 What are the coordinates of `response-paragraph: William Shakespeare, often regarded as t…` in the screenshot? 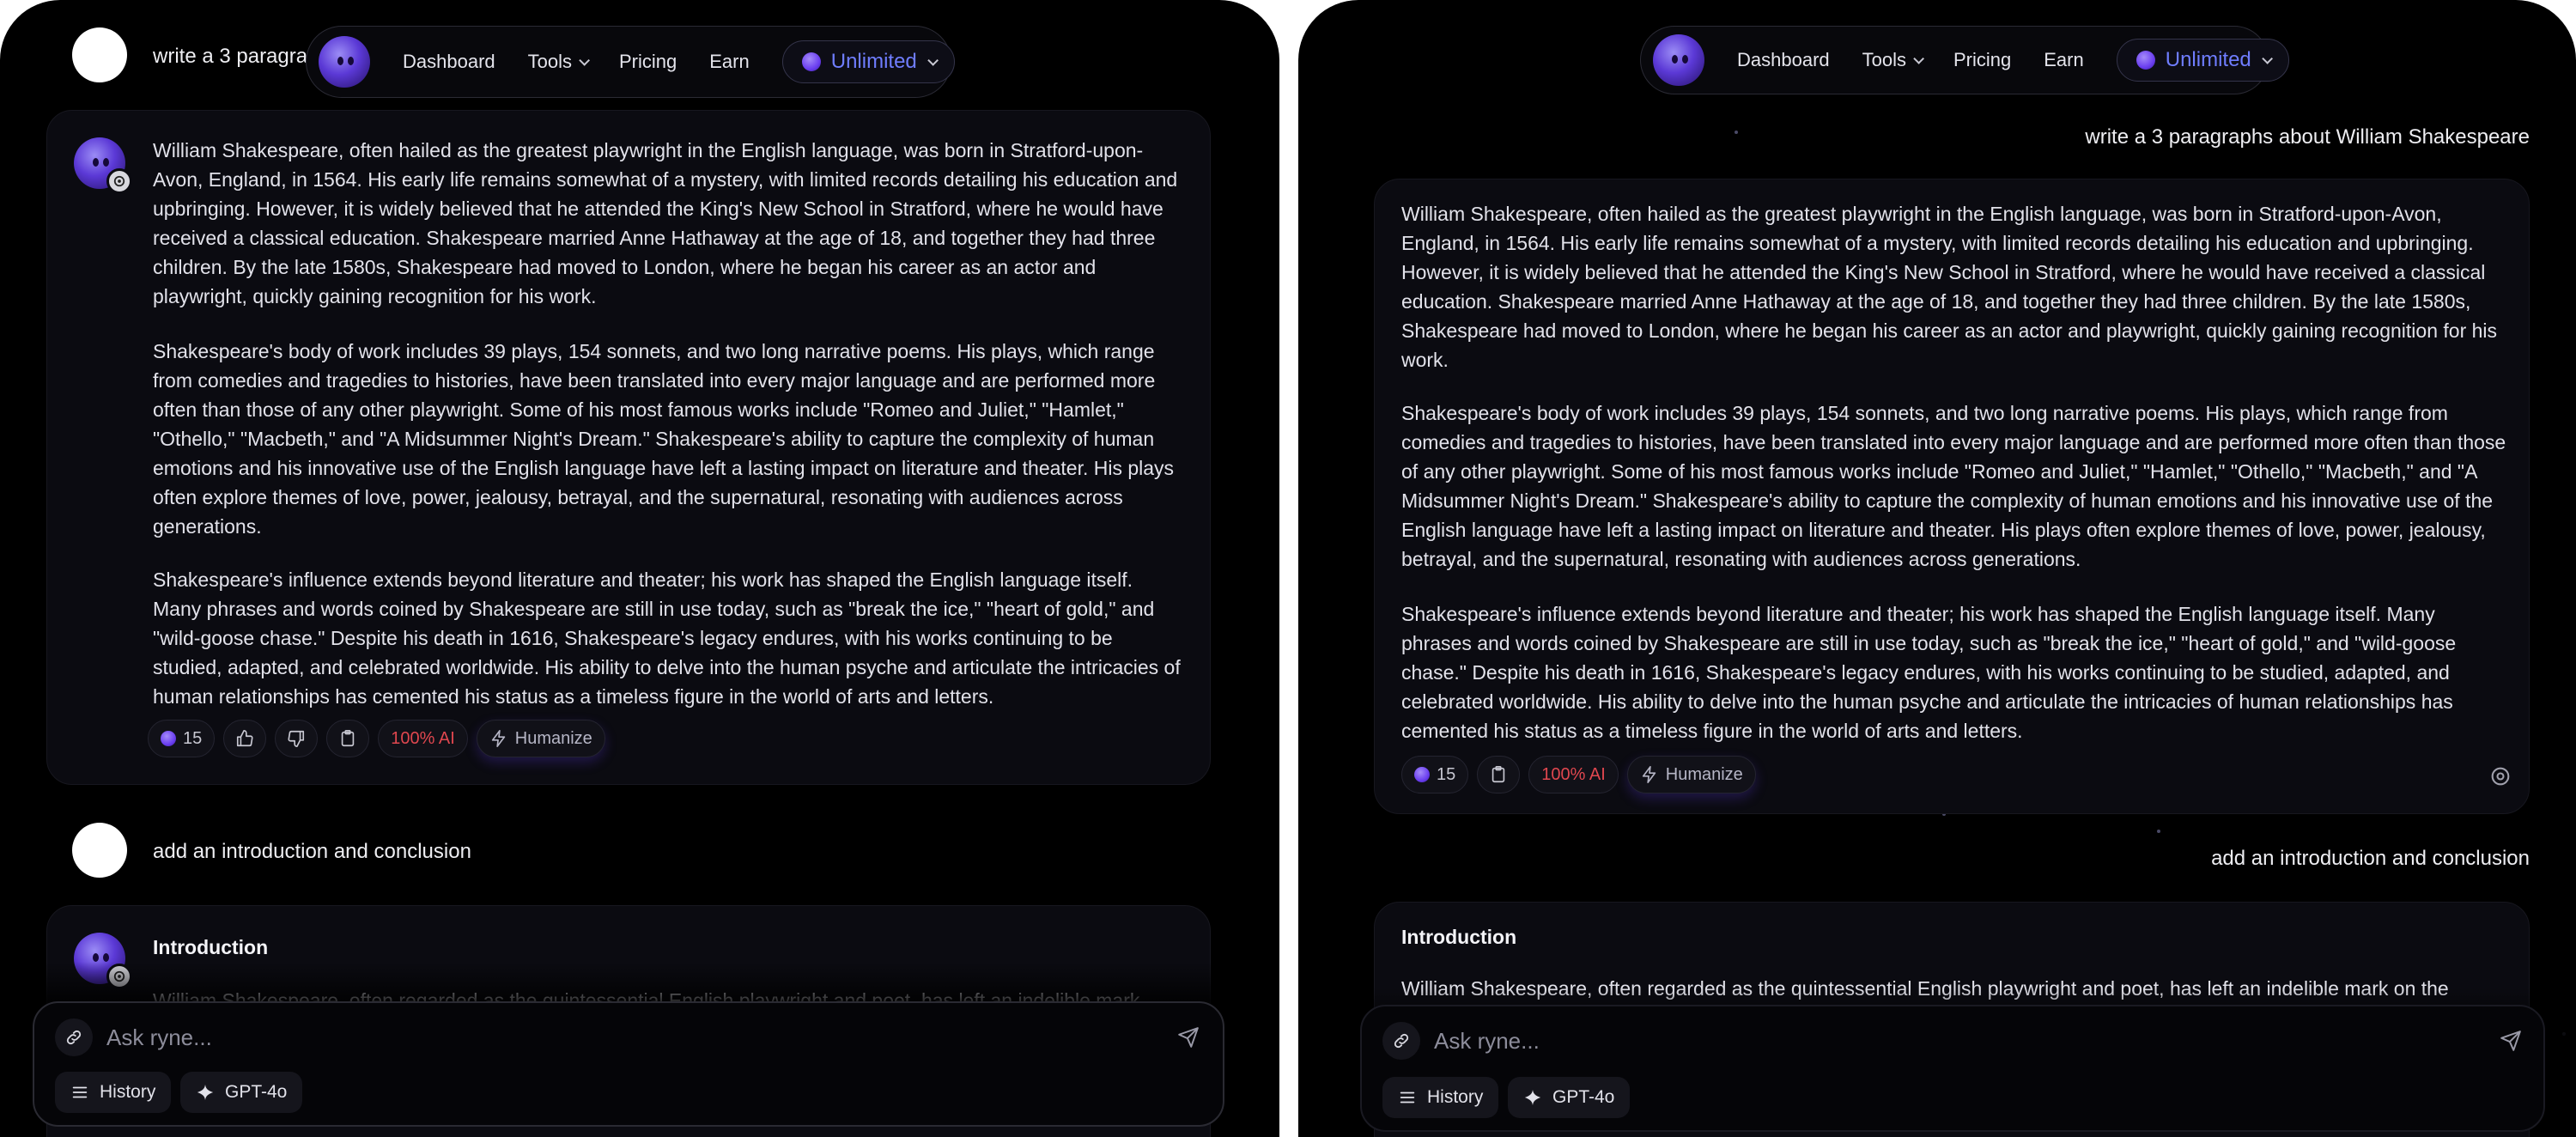 It's located at (1925, 988).